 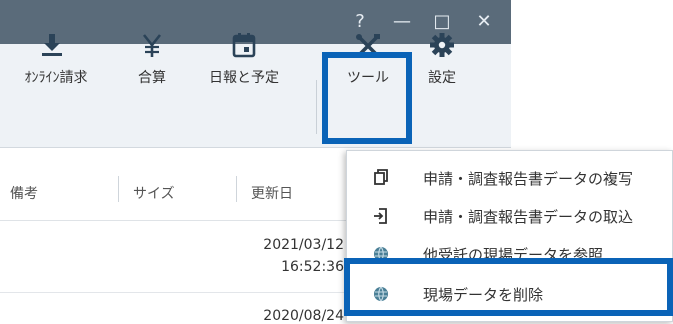 I want to click on menu-item-import-data: 申請・調査報告書データの取込, so click(x=510, y=216).